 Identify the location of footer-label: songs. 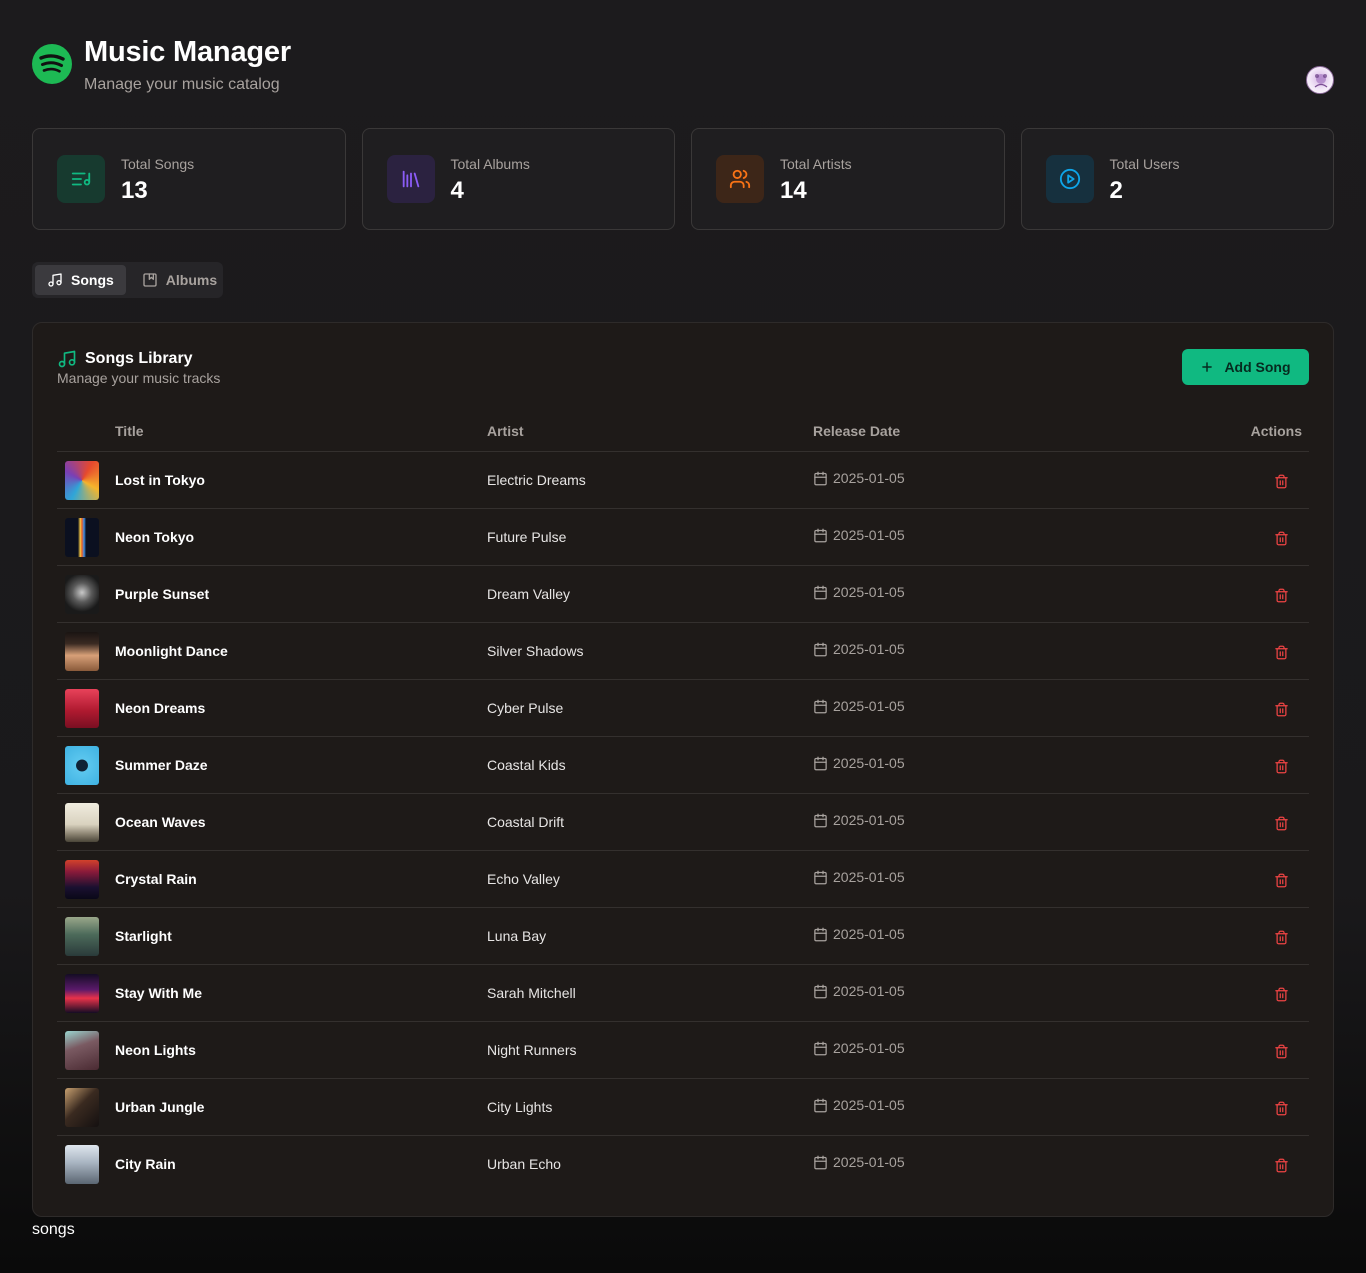
(53, 1229).